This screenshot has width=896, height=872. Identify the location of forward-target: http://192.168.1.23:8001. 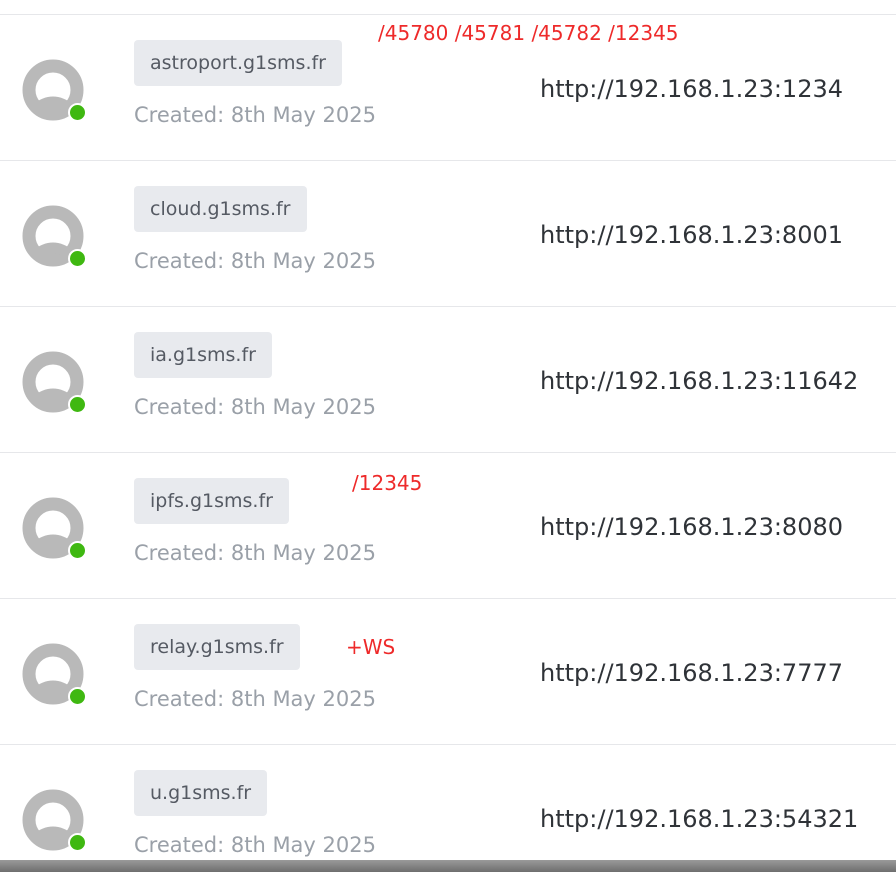
(691, 235).